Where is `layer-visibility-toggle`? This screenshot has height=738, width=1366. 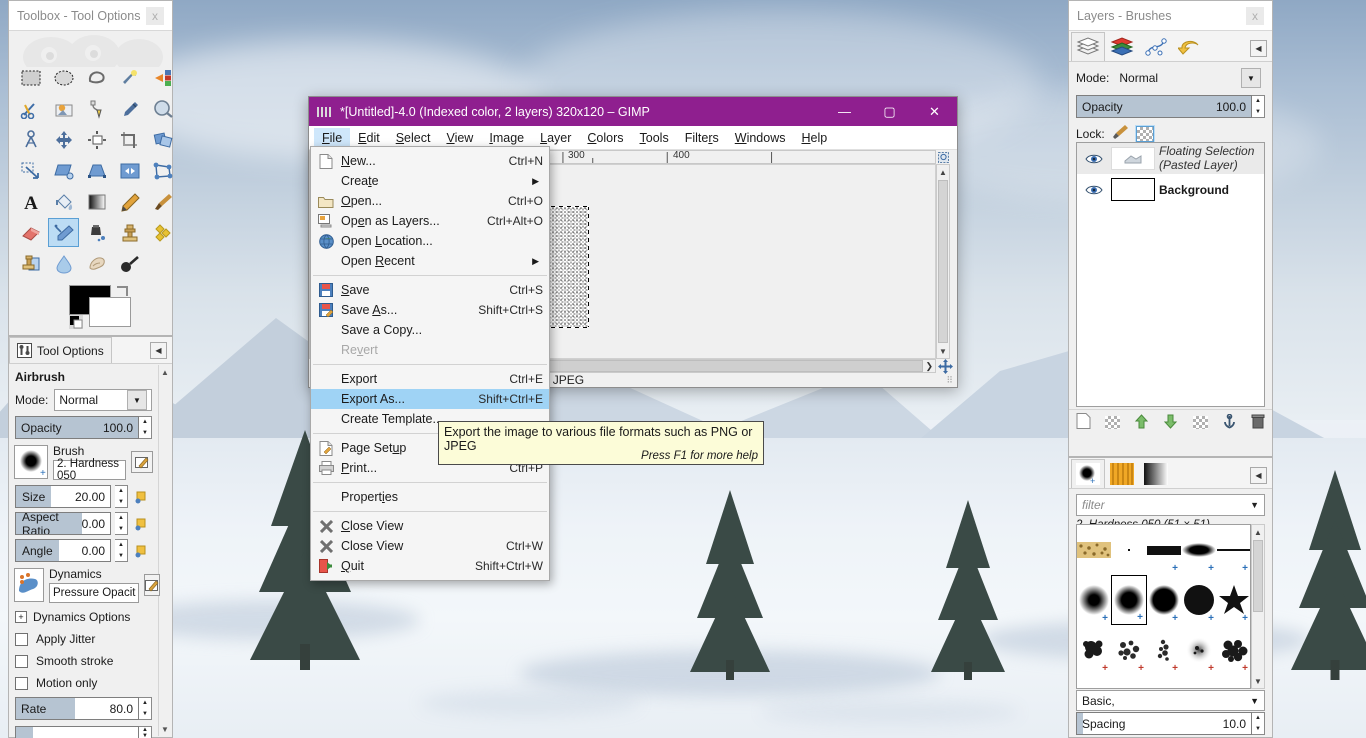 layer-visibility-toggle is located at coordinates (1094, 159).